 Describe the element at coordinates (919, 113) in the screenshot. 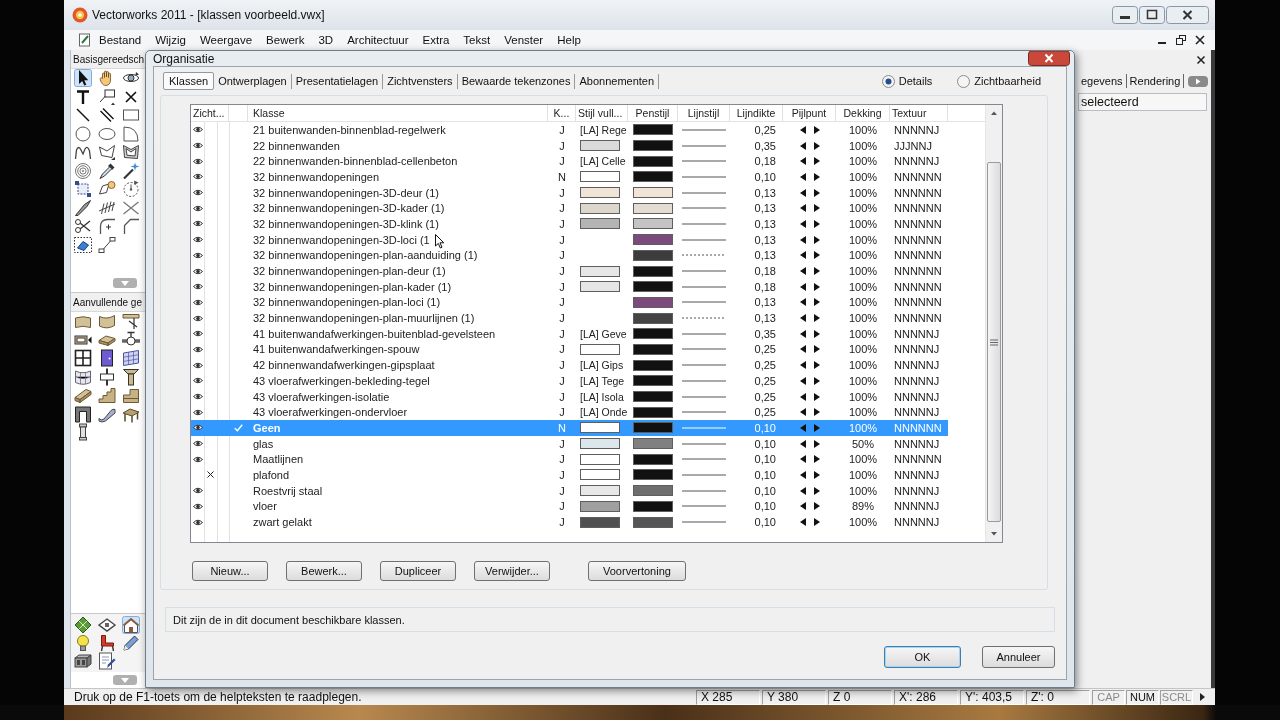

I see `column-header: Textuur` at that location.